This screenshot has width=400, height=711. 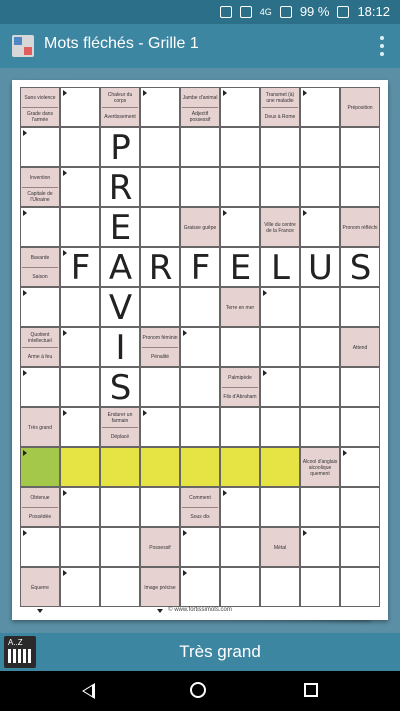 What do you see at coordinates (120, 148) in the screenshot?
I see `grid-cell: P` at bounding box center [120, 148].